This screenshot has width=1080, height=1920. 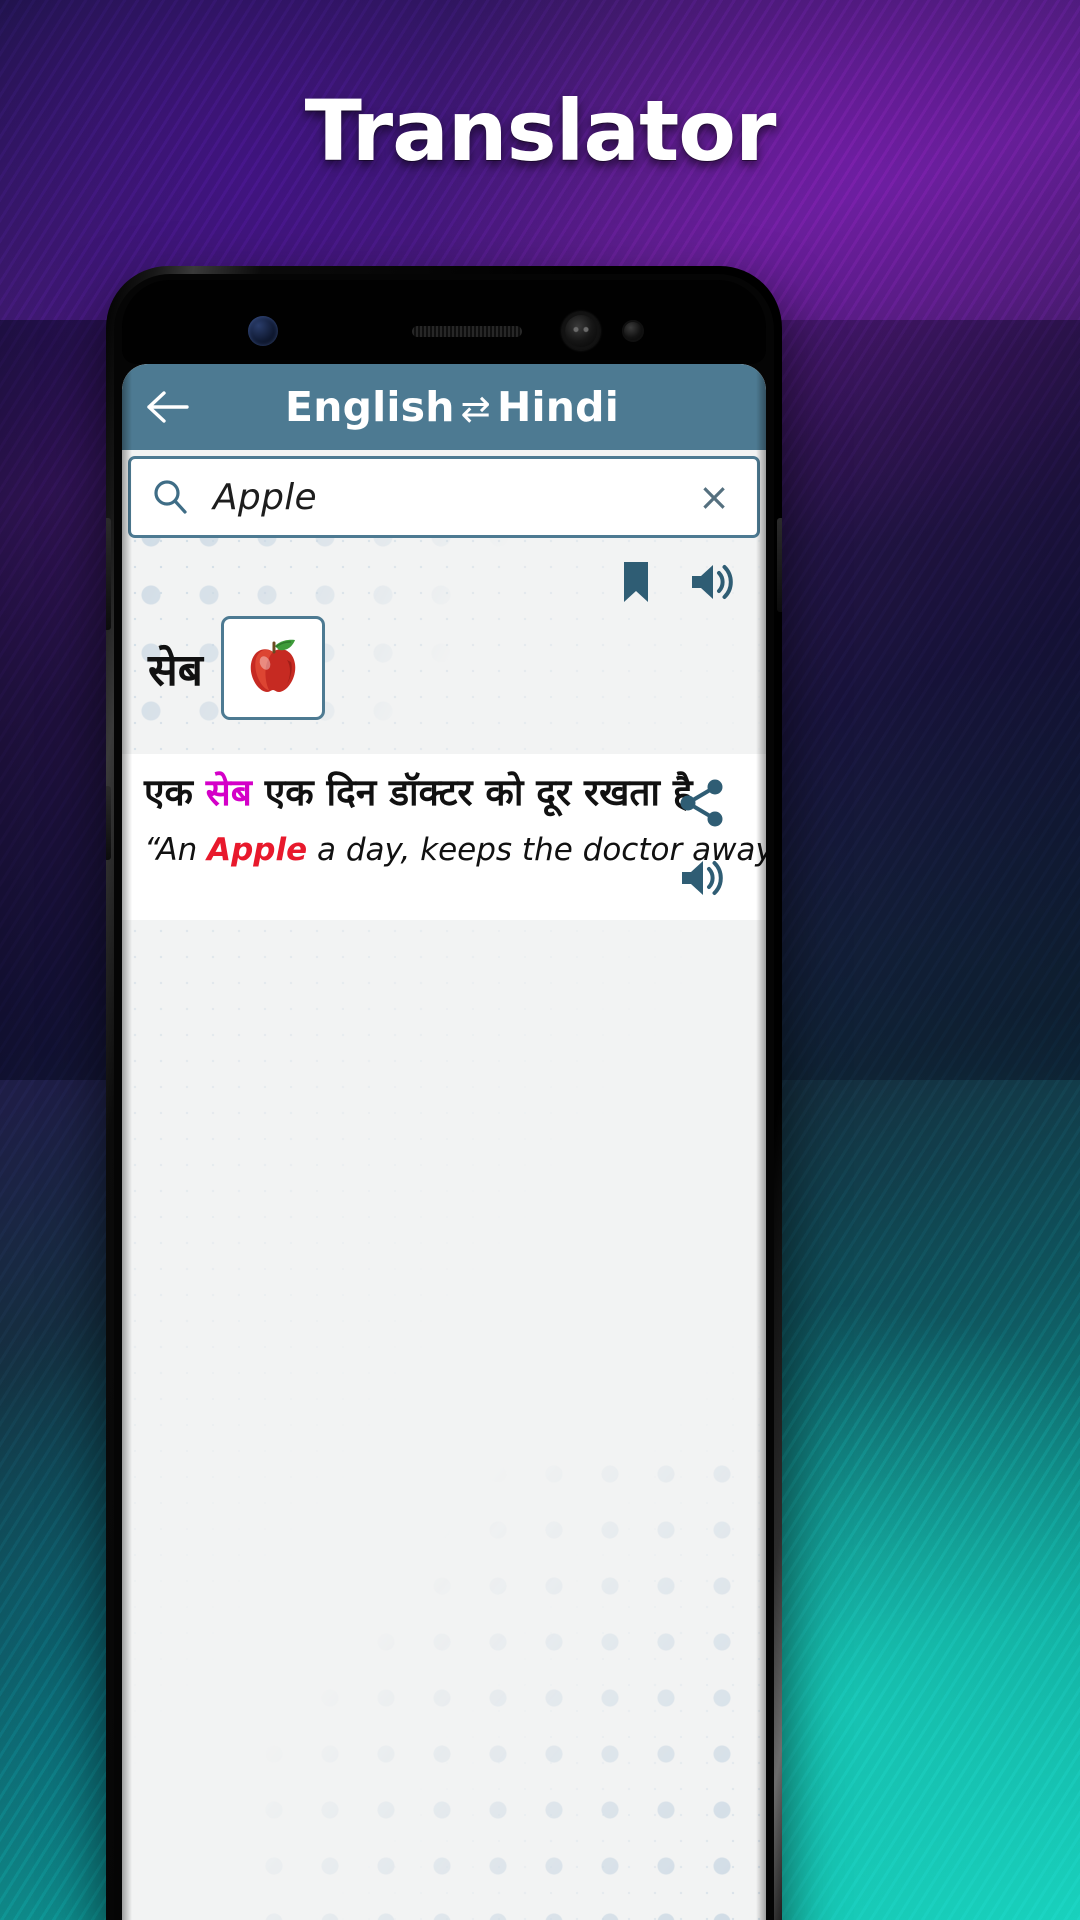 I want to click on clear-search-button: ×, so click(x=714, y=497).